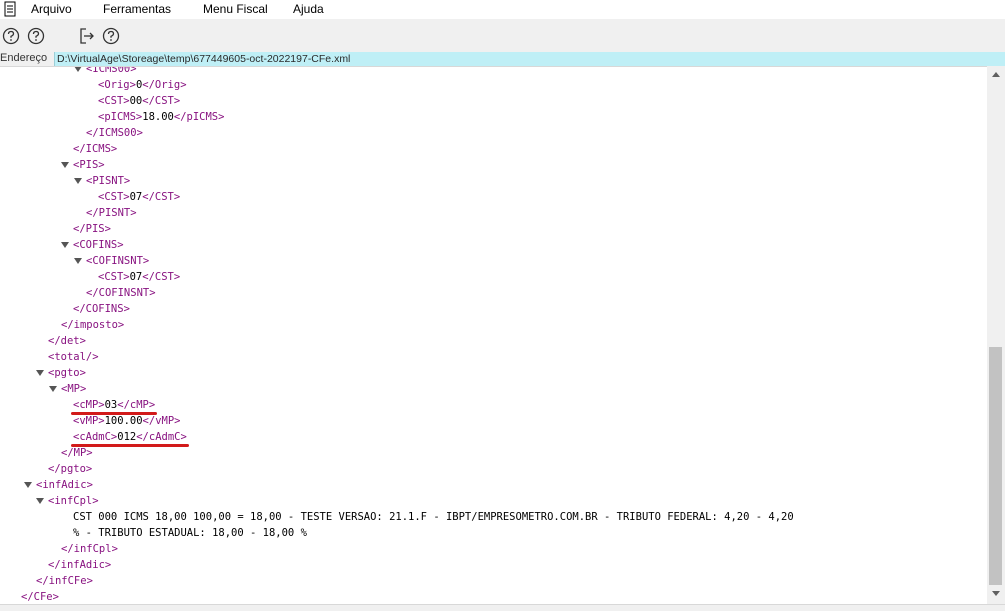  I want to click on xml-line: </PIS>, so click(92, 229).